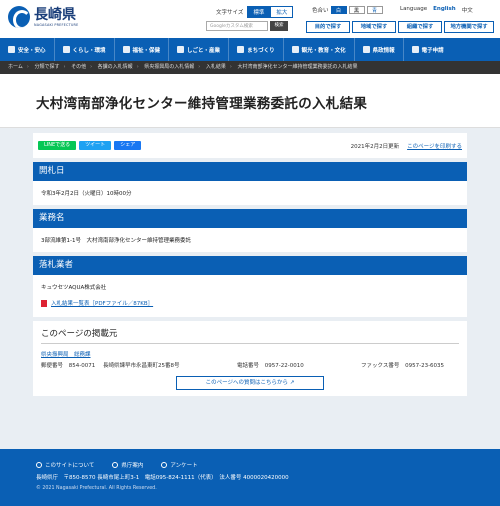 This screenshot has width=500, height=506. Describe the element at coordinates (366, 49) in the screenshot. I see `document-icon` at that location.